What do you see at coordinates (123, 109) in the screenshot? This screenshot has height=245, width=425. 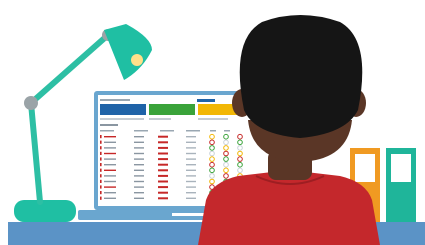 I see `kpi-tile-blue` at bounding box center [123, 109].